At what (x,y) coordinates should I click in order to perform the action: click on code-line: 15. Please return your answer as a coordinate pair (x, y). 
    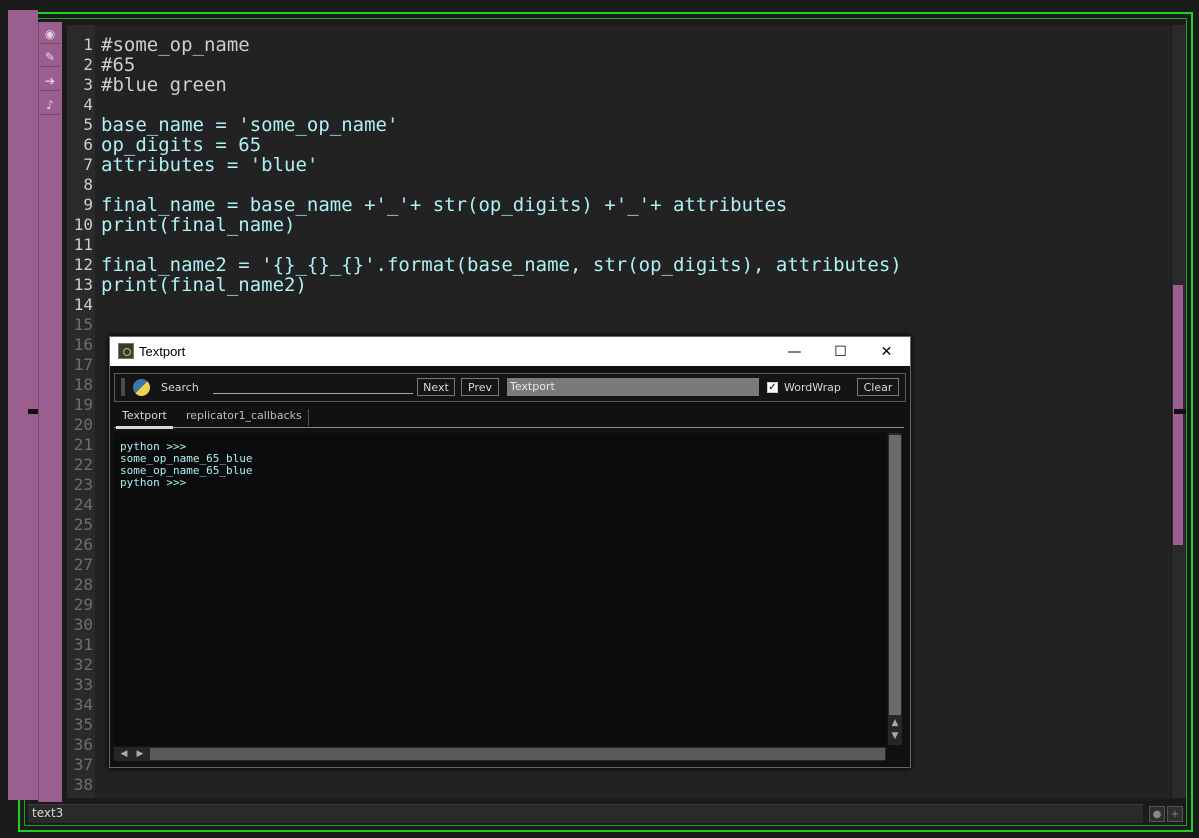
    Looking at the image, I should click on (617, 325).